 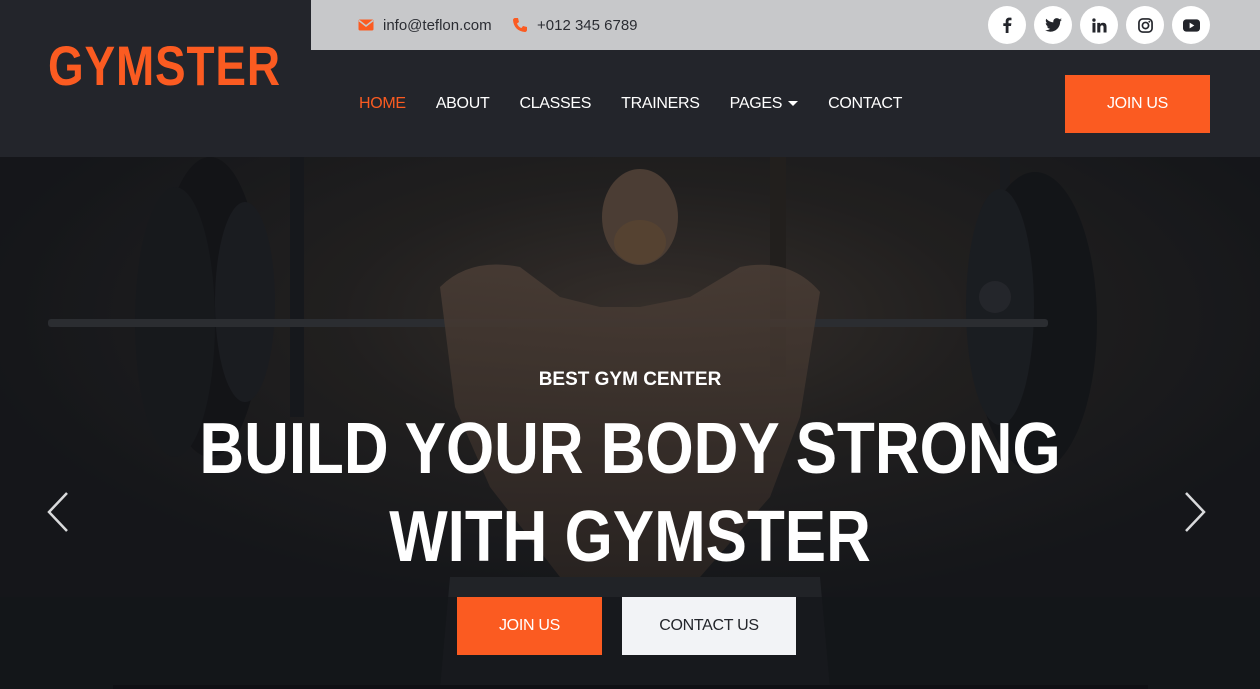 I want to click on hero-contact-us-button: CONTACT US, so click(x=709, y=626).